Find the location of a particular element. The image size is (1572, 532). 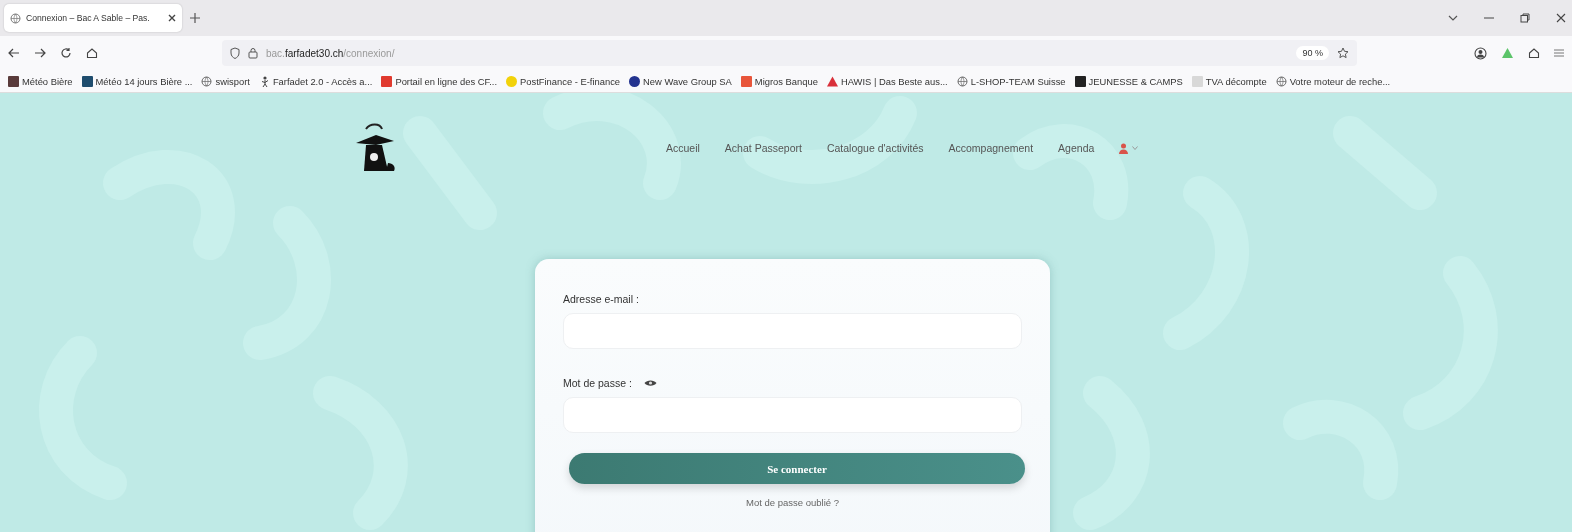

address-bar: bac.farfadet30.ch/connexion/ 90 % is located at coordinates (789, 53).